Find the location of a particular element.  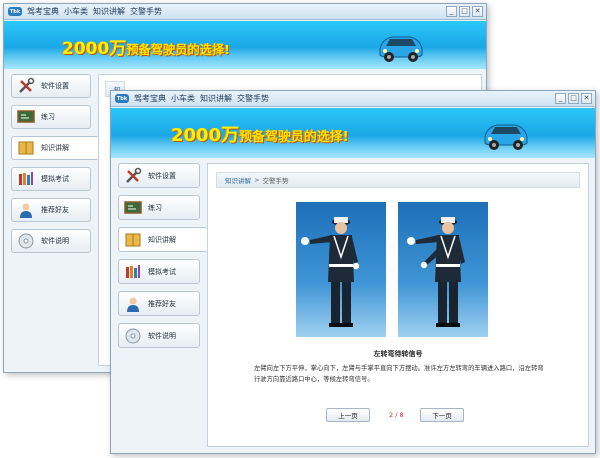

front-slogan: 2000万预备驾驶员的选择! is located at coordinates (260, 134).